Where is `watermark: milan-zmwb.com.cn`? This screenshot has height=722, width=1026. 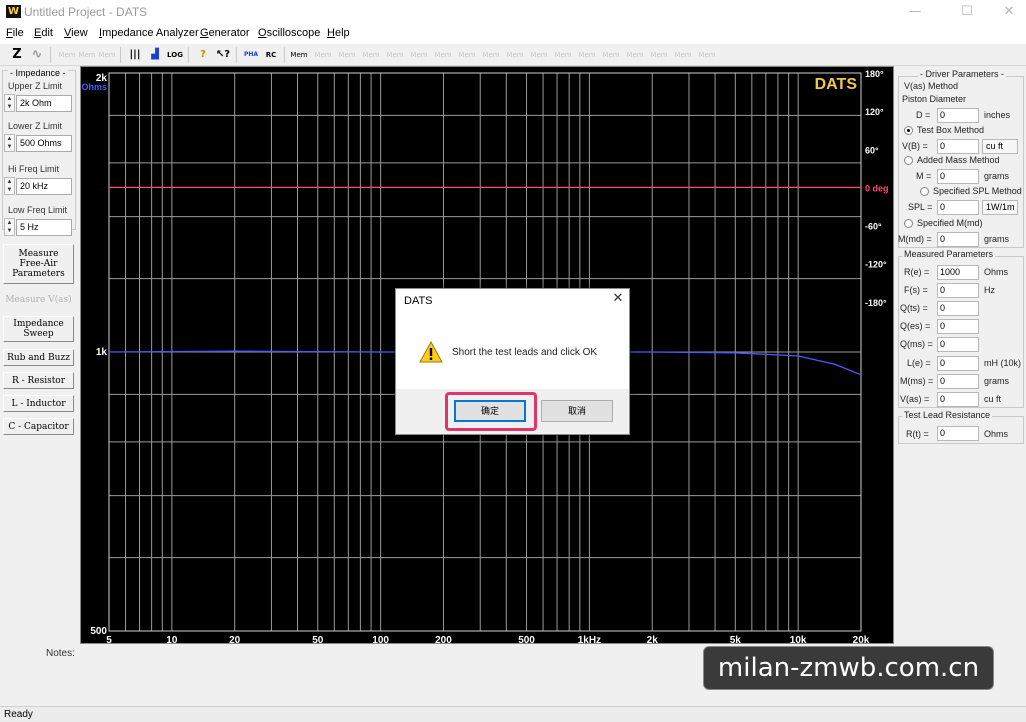
watermark: milan-zmwb.com.cn is located at coordinates (848, 668).